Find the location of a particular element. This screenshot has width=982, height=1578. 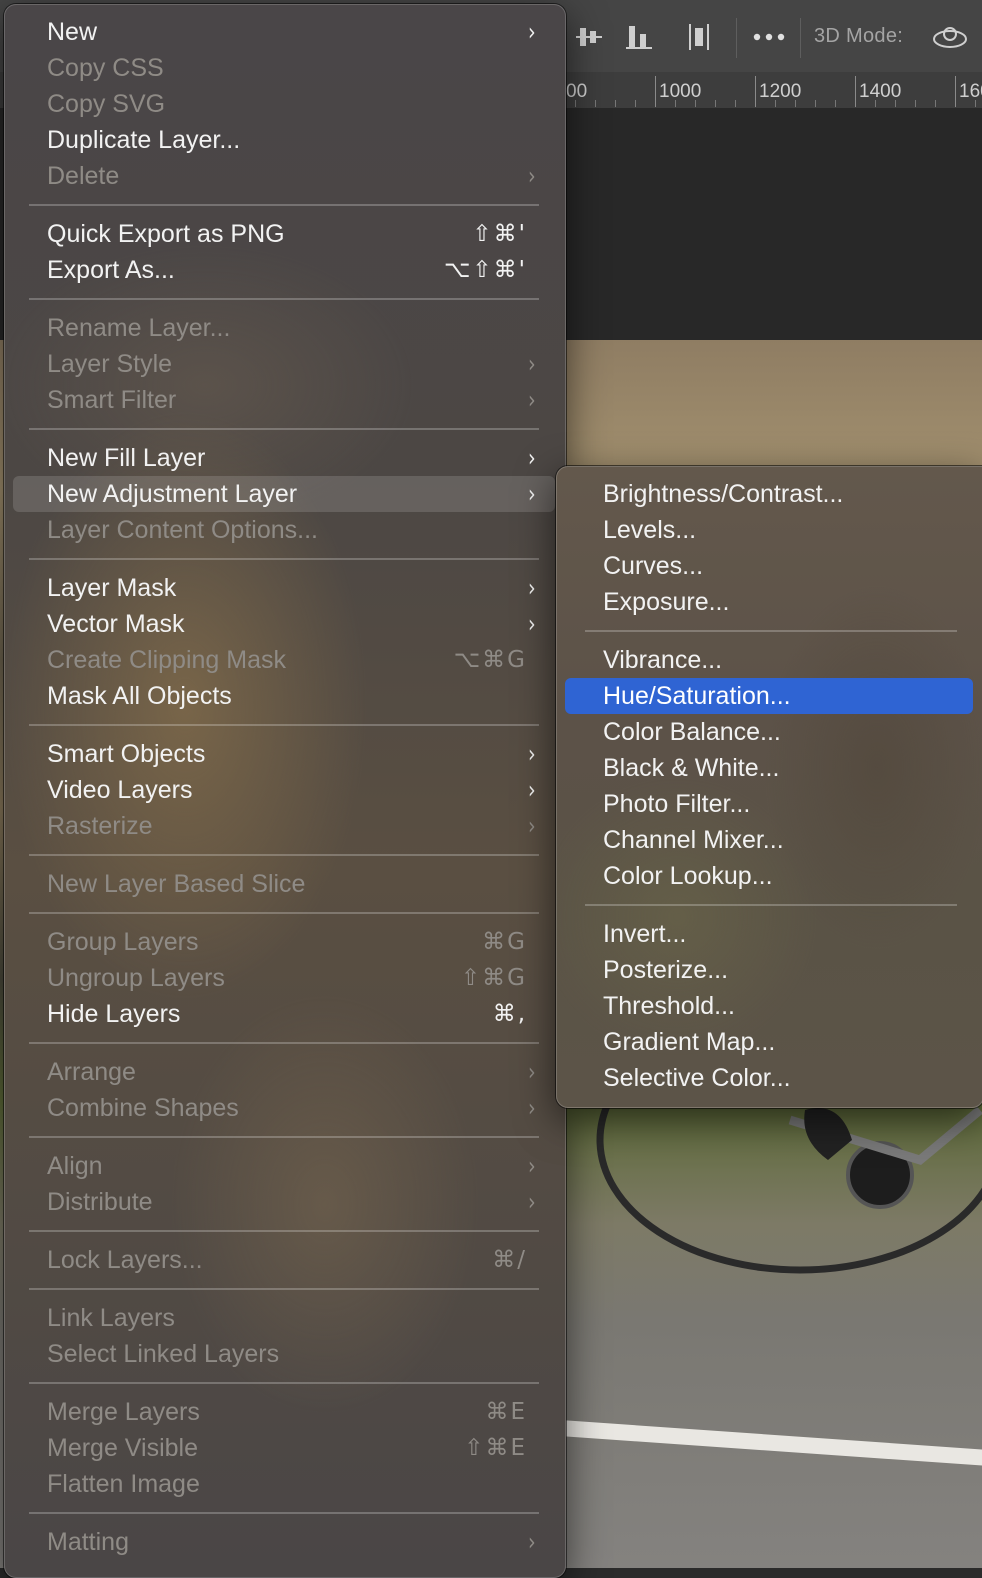

menu-item-mask-all-objects: Mask All Objects is located at coordinates (284, 696).